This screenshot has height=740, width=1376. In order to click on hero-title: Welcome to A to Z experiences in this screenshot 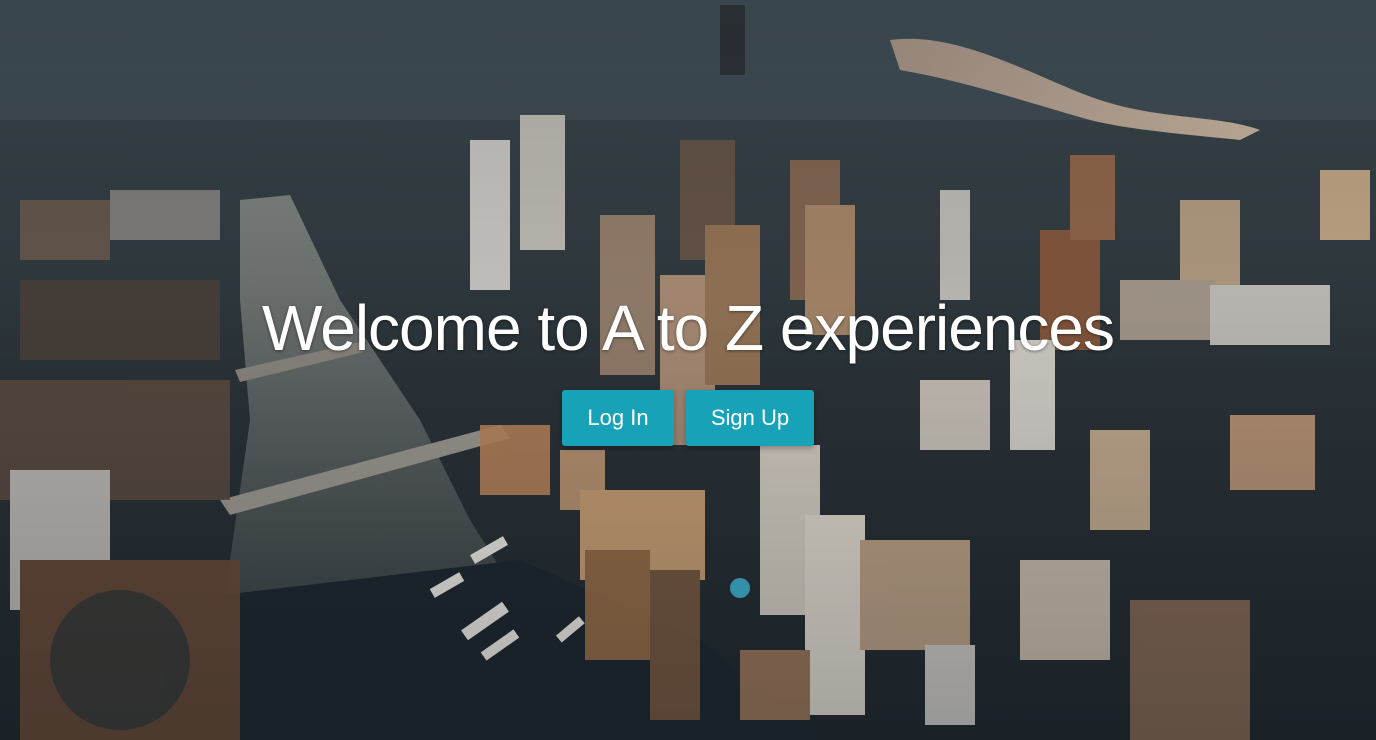, I will do `click(688, 328)`.